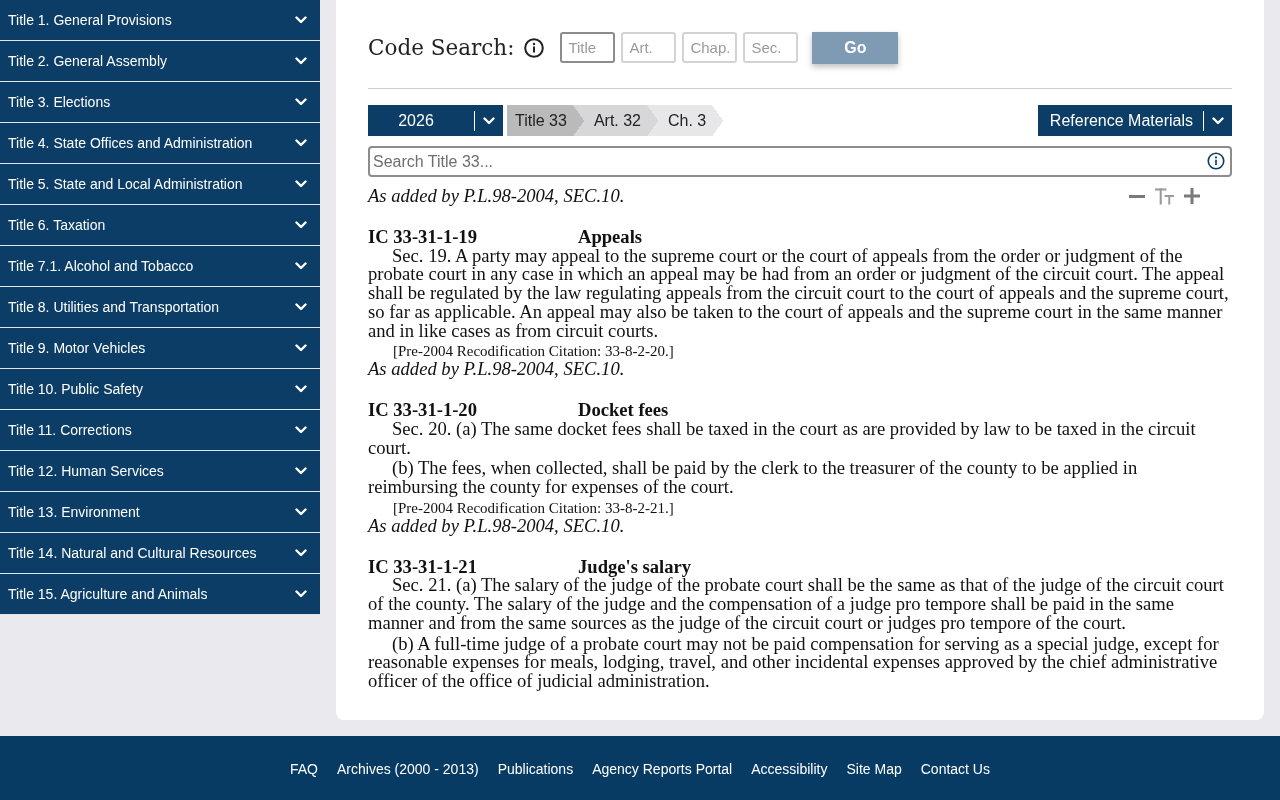  What do you see at coordinates (955, 769) in the screenshot?
I see `footer-link: Contact Us` at bounding box center [955, 769].